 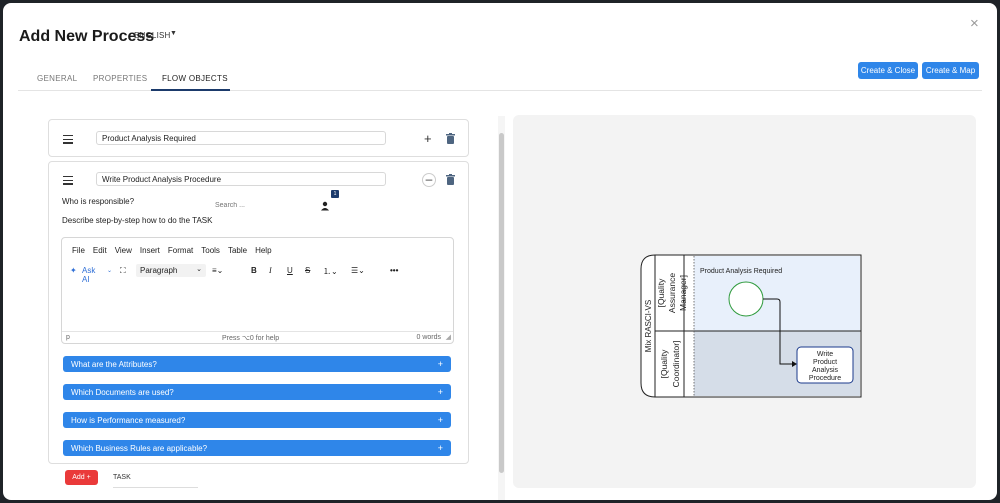 I want to click on element-path: p, so click(x=68, y=337).